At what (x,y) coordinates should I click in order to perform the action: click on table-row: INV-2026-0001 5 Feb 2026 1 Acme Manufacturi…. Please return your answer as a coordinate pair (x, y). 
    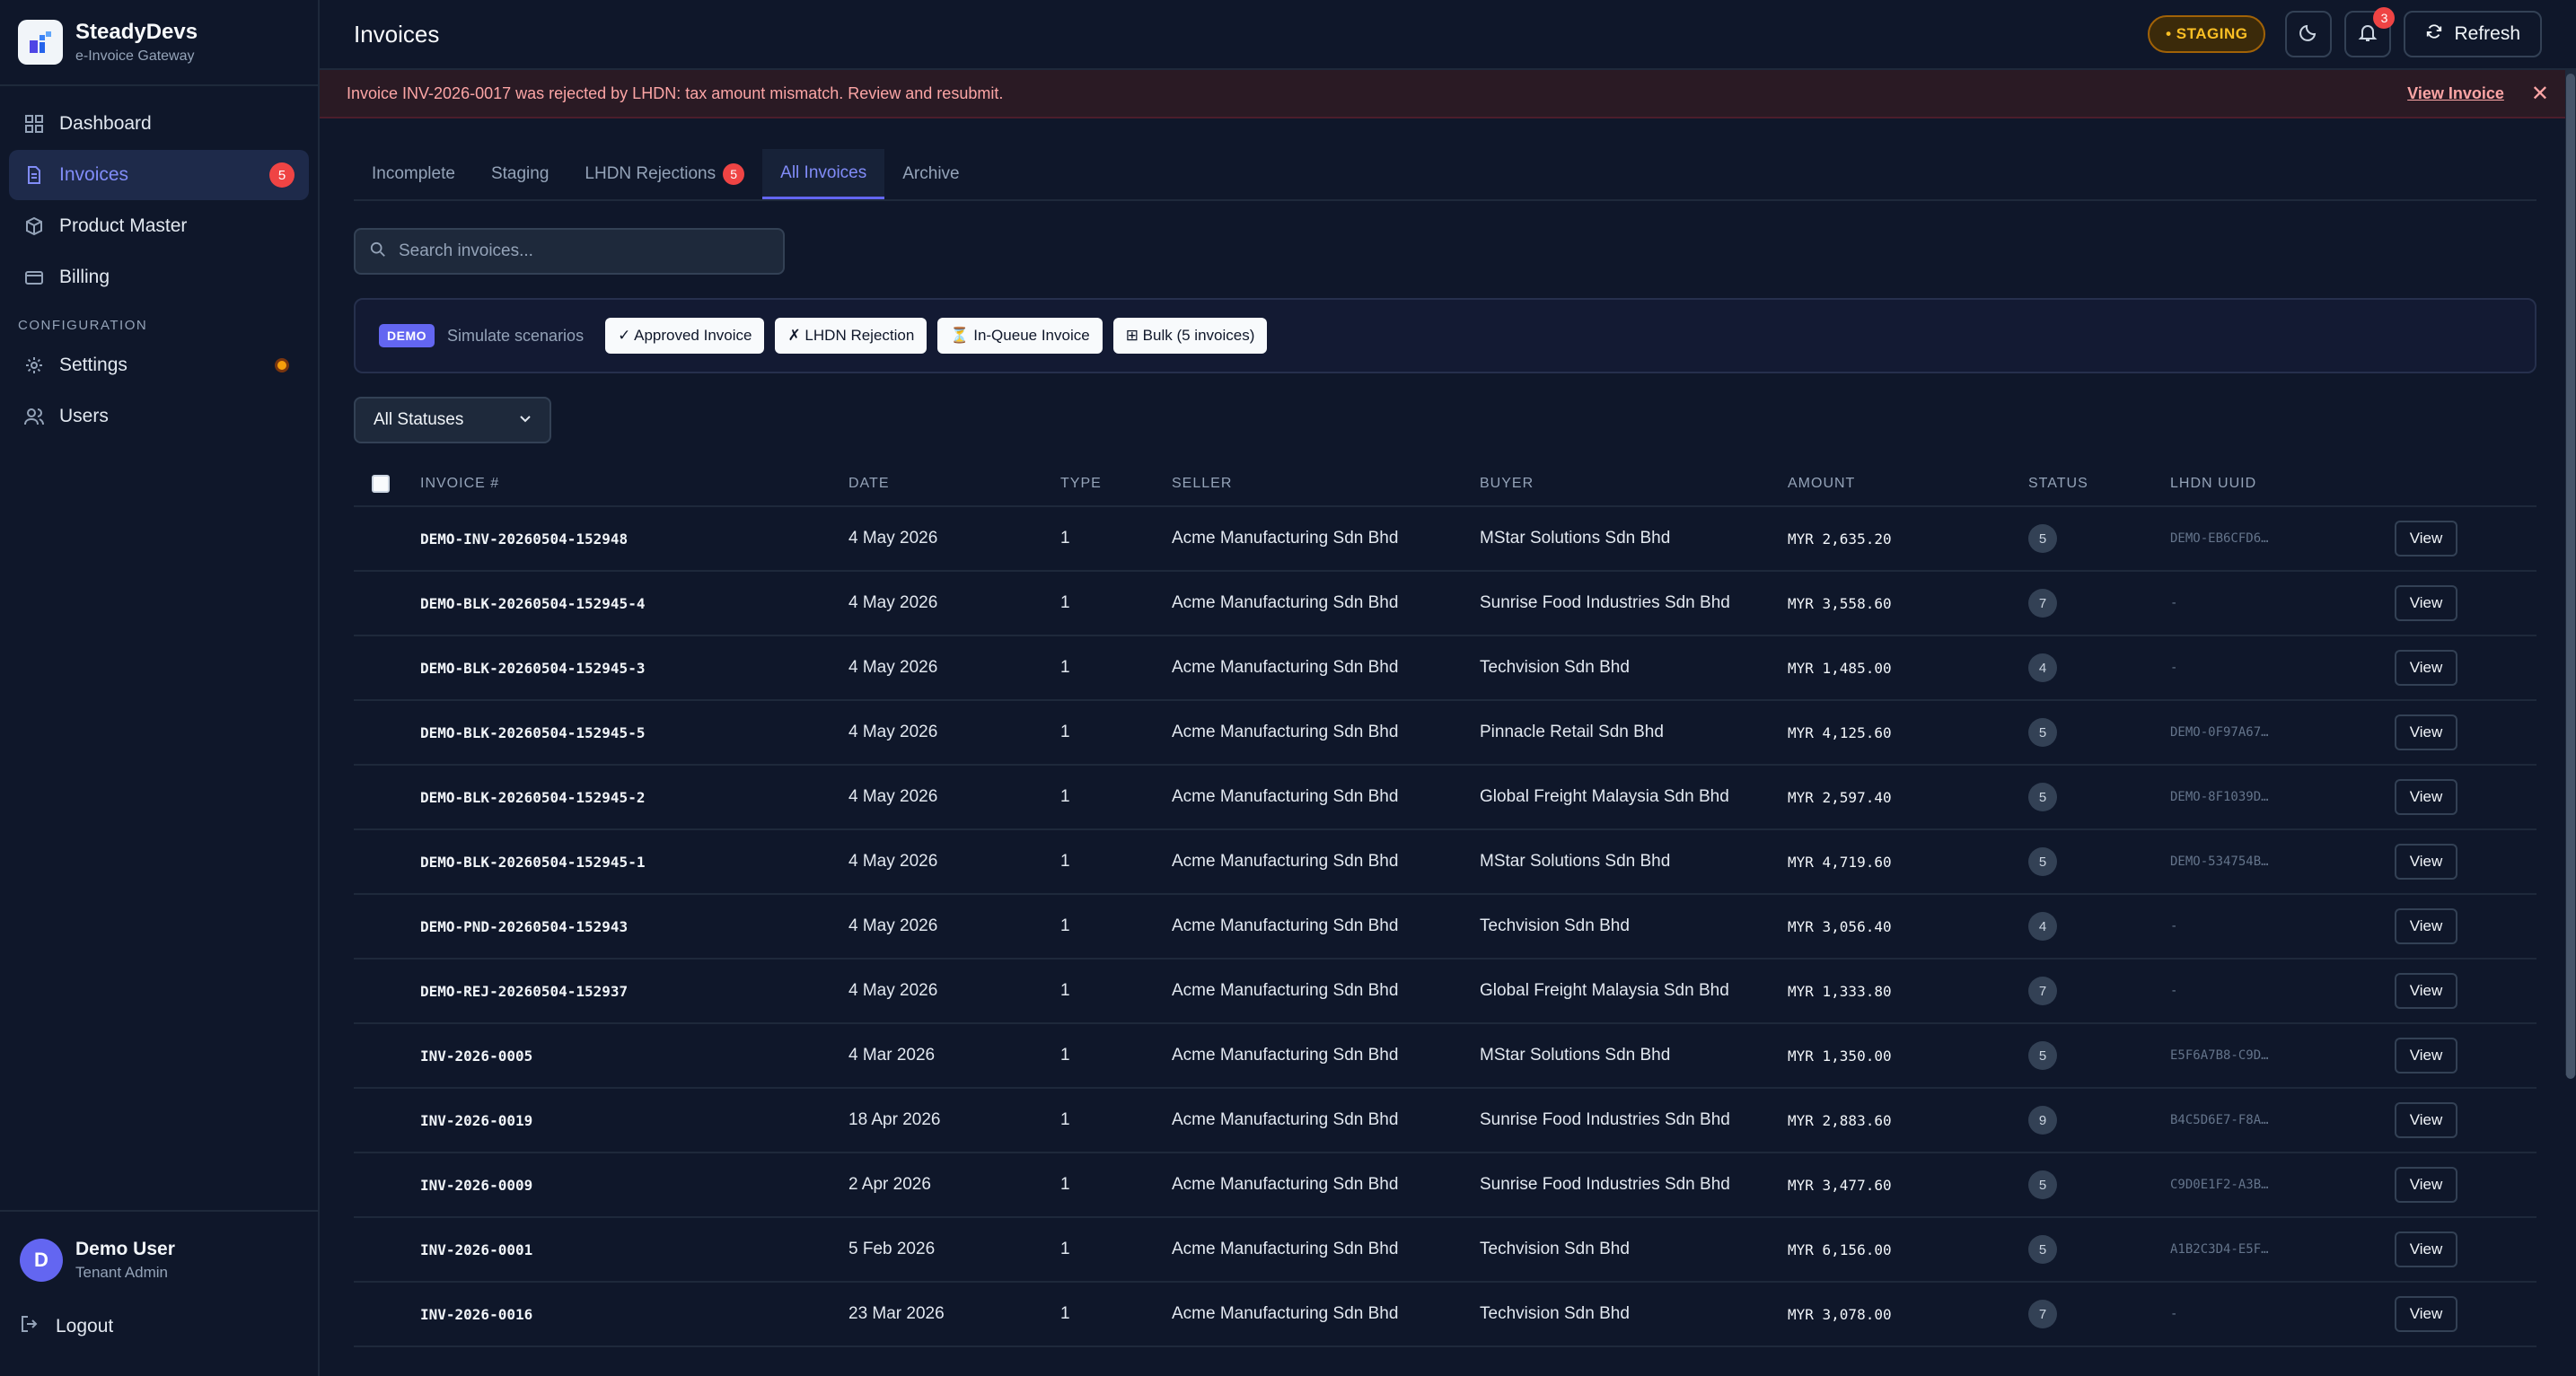
    Looking at the image, I should click on (1445, 1250).